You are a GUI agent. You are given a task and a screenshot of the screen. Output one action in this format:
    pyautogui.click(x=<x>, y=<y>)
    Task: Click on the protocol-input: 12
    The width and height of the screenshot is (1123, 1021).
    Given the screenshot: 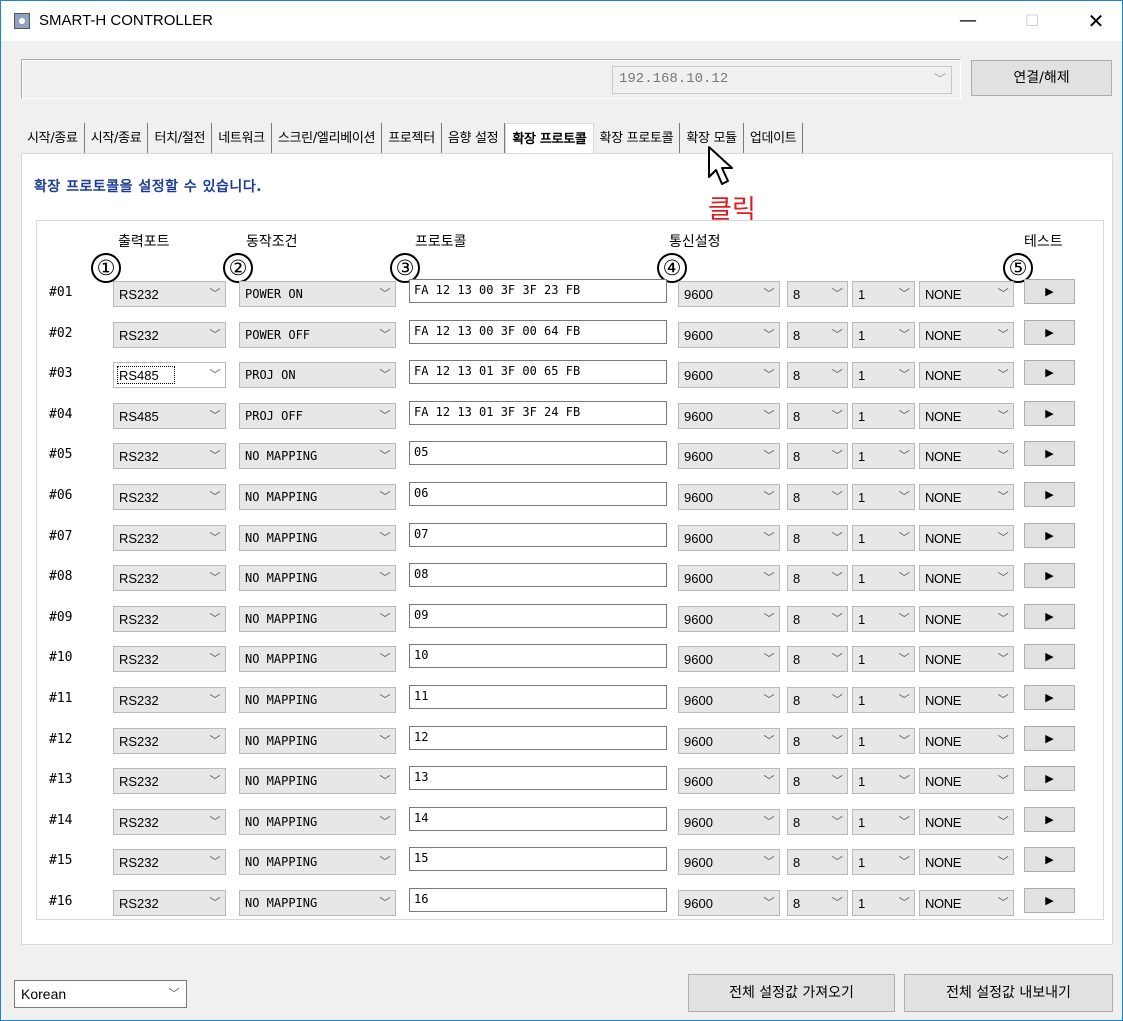 What is the action you would take?
    pyautogui.click(x=538, y=738)
    